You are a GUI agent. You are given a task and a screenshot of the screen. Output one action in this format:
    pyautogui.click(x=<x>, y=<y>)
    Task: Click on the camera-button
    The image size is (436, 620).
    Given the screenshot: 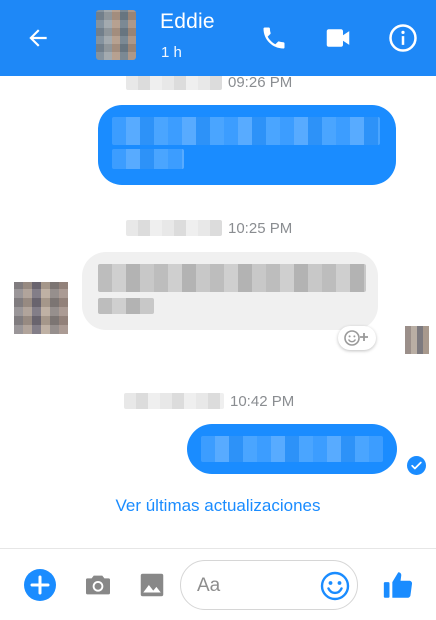 What is the action you would take?
    pyautogui.click(x=98, y=585)
    